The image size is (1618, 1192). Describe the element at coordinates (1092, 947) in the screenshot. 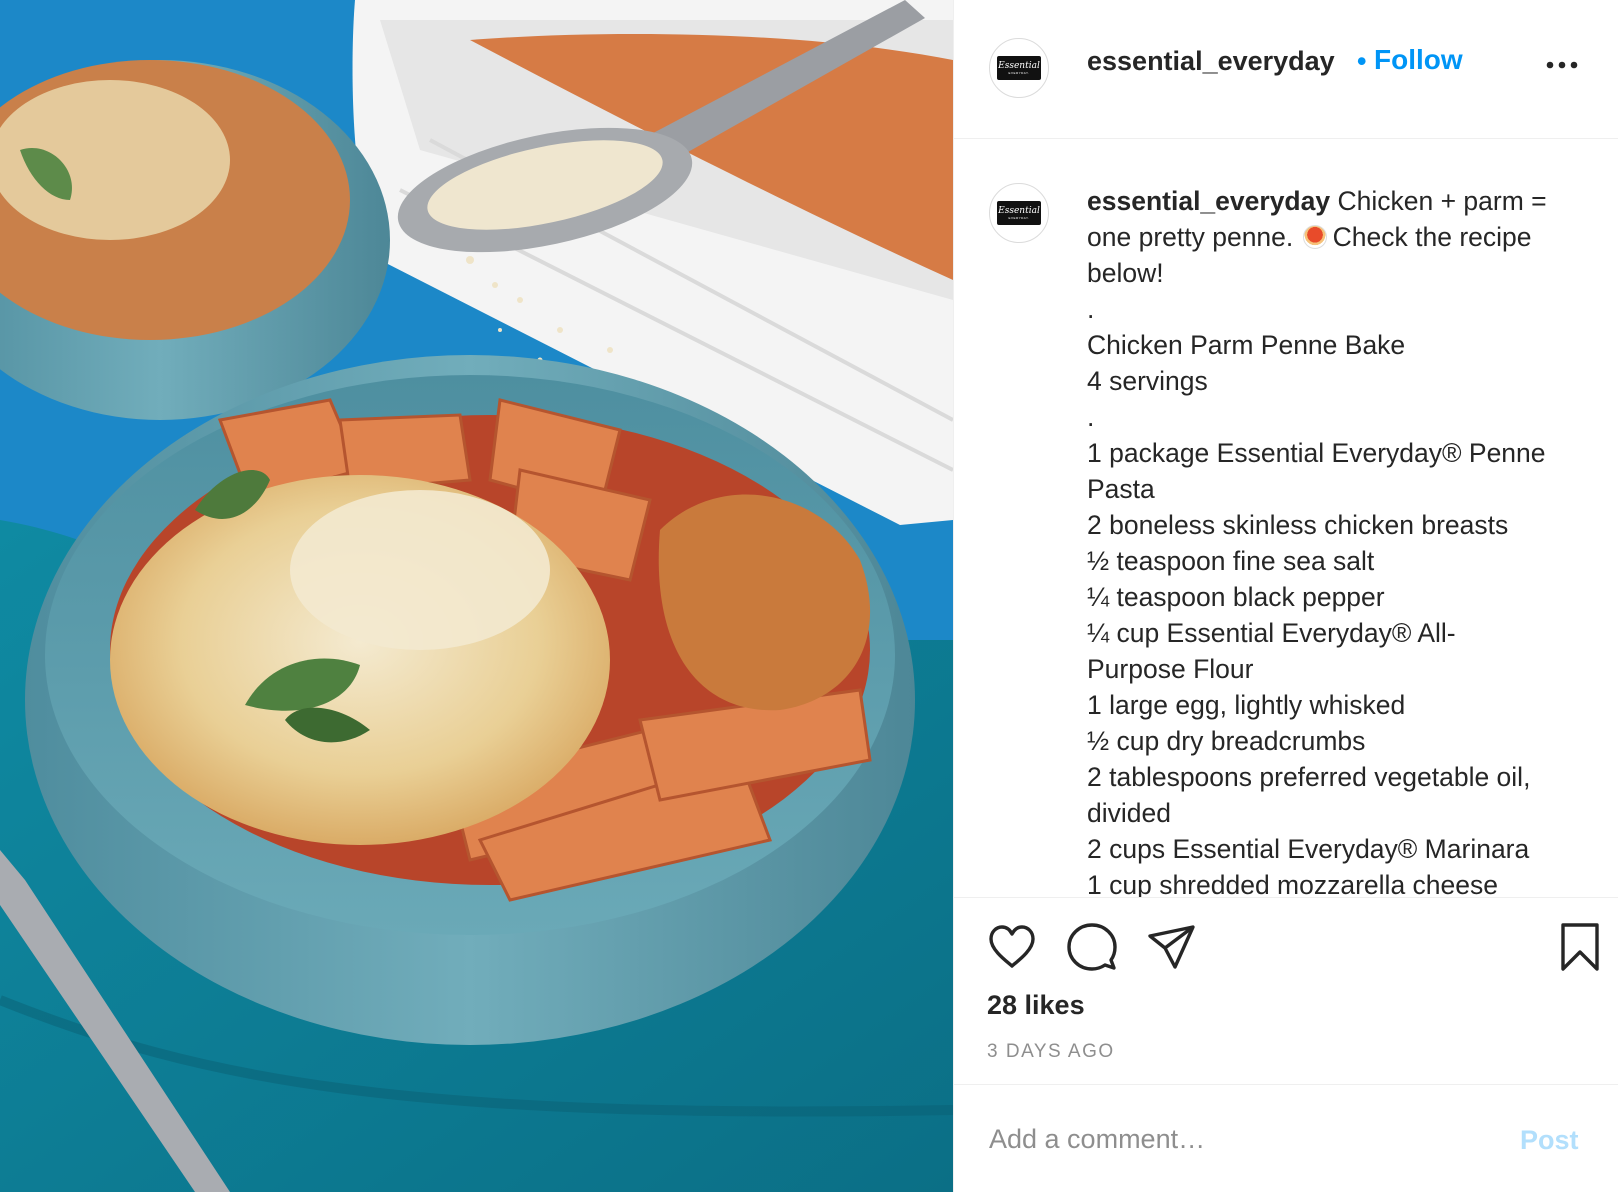

I see `comment-icon` at that location.